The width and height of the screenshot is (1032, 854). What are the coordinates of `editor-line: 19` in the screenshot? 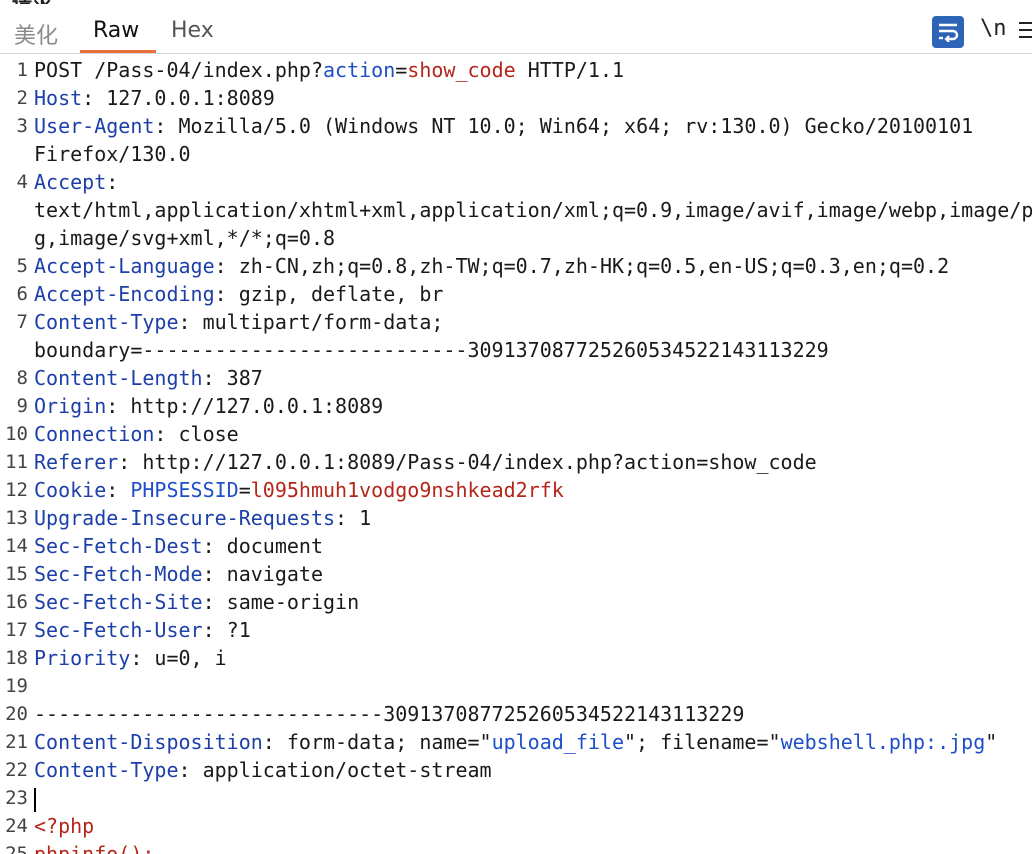 It's located at (516, 686).